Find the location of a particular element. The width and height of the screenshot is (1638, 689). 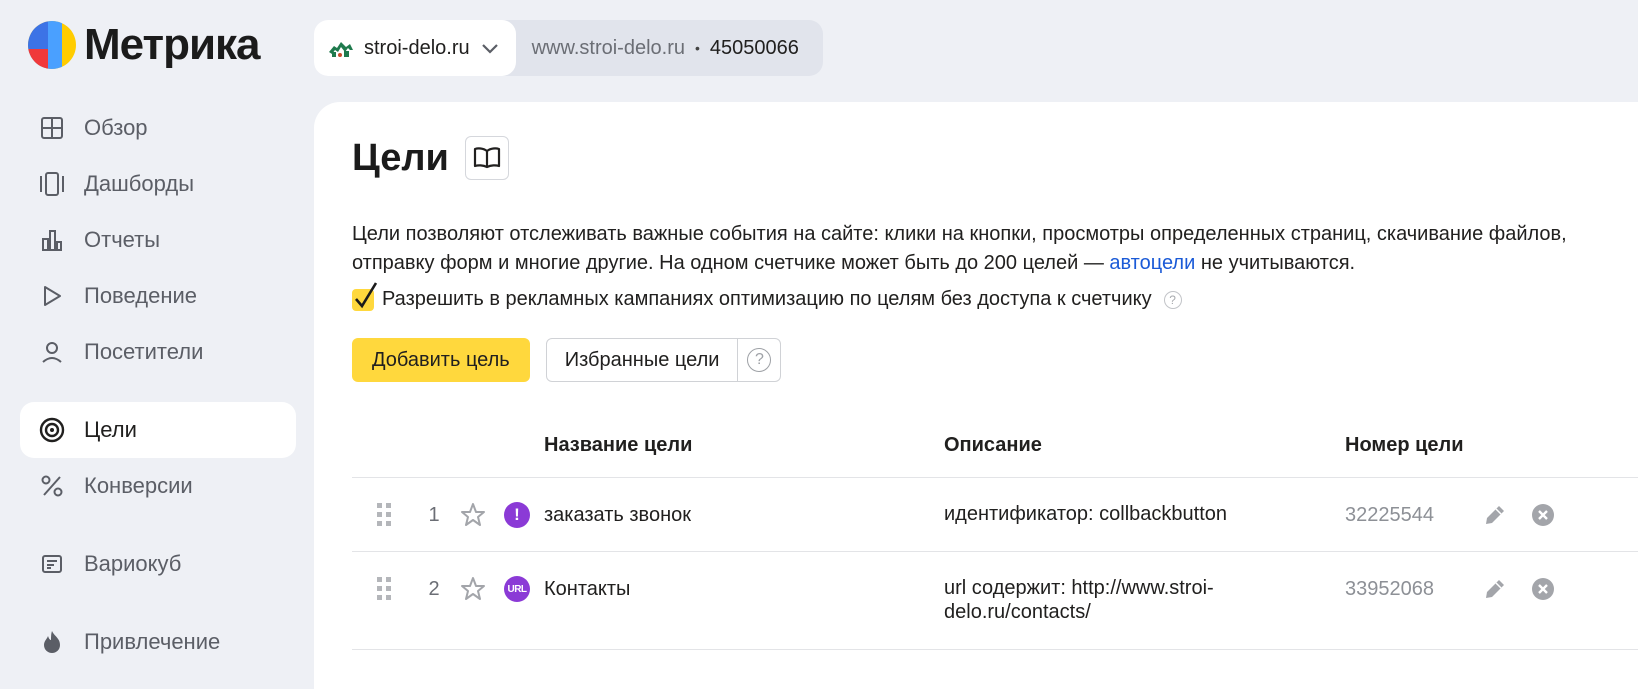

metrika-logo: Метрика is located at coordinates (144, 45).